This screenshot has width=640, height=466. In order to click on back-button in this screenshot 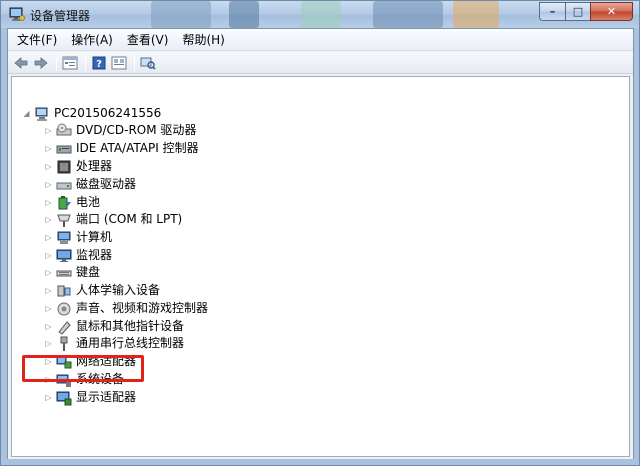, I will do `click(21, 63)`.